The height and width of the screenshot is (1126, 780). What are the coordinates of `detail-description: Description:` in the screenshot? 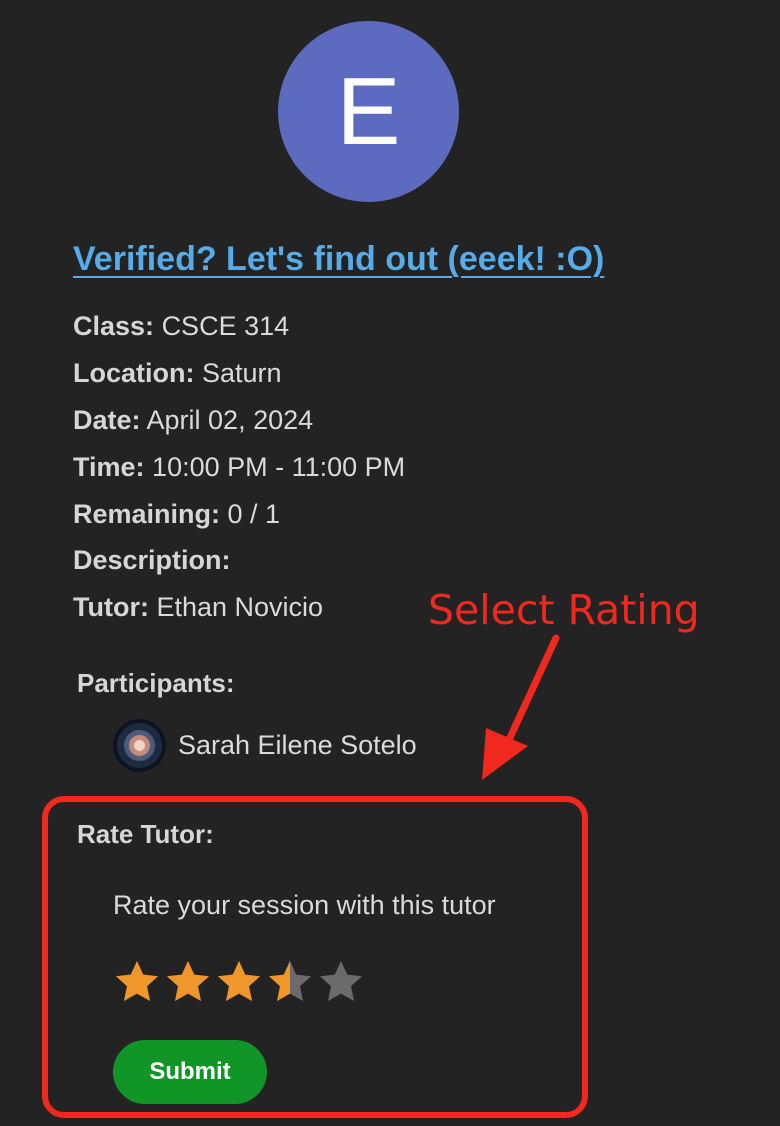 It's located at (152, 560).